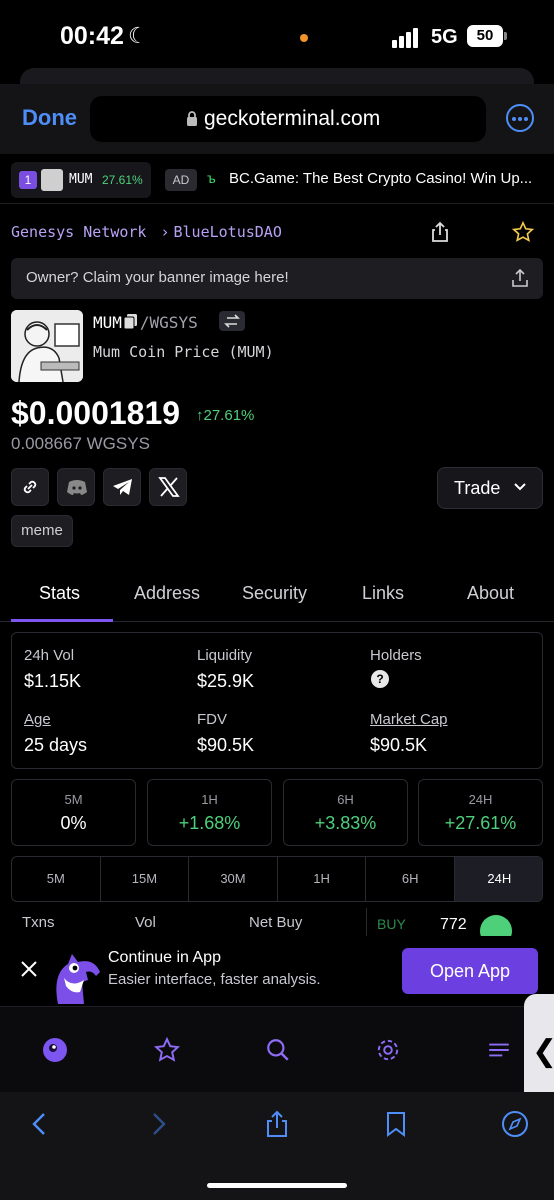 This screenshot has height=1200, width=554. Describe the element at coordinates (396, 655) in the screenshot. I see `holders-label: Holders` at that location.